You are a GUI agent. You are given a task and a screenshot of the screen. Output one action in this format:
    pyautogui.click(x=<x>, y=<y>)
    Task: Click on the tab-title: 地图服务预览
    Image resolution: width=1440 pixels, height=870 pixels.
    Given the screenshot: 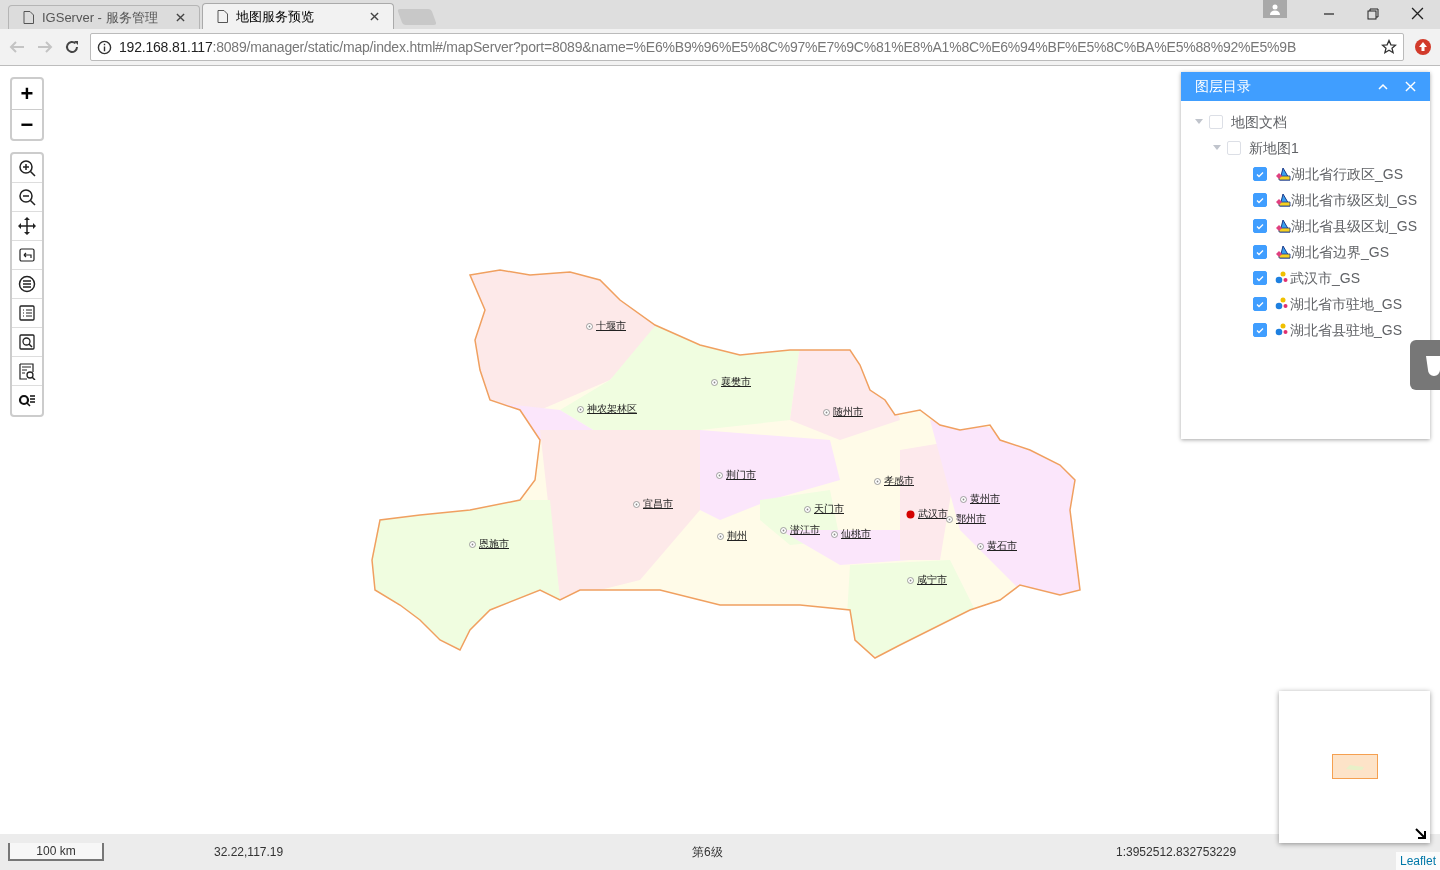 What is the action you would take?
    pyautogui.click(x=275, y=16)
    